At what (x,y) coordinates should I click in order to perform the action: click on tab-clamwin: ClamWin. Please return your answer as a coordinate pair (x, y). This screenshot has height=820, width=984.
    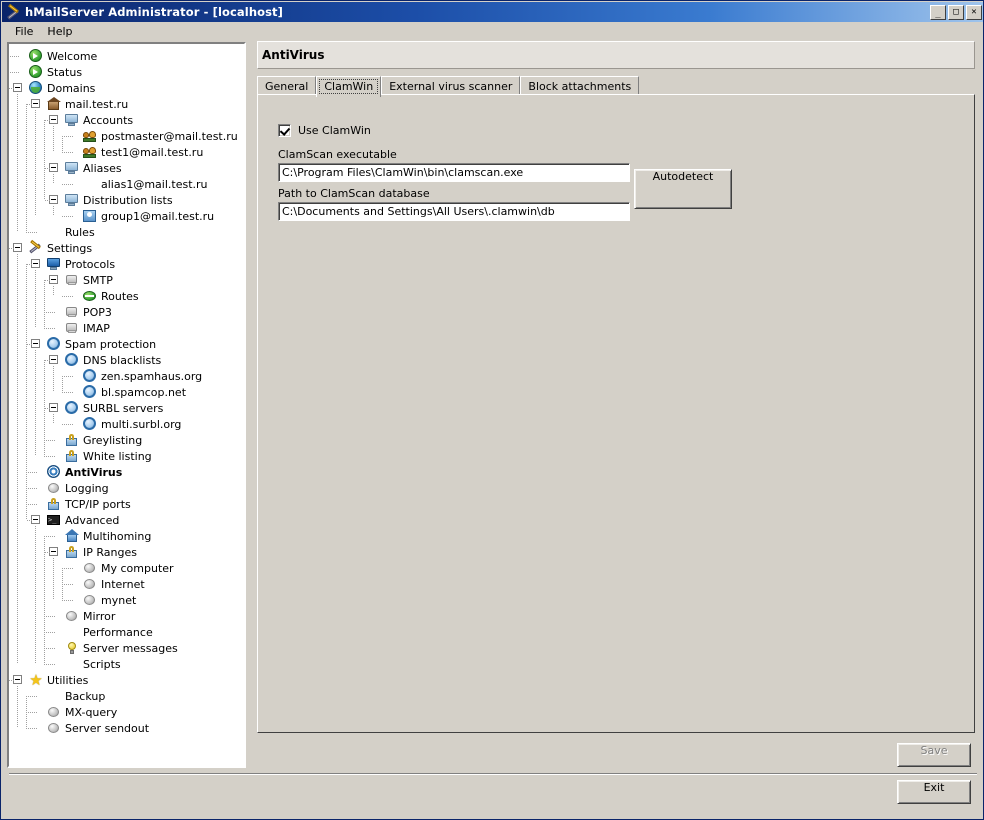
    Looking at the image, I should click on (349, 86).